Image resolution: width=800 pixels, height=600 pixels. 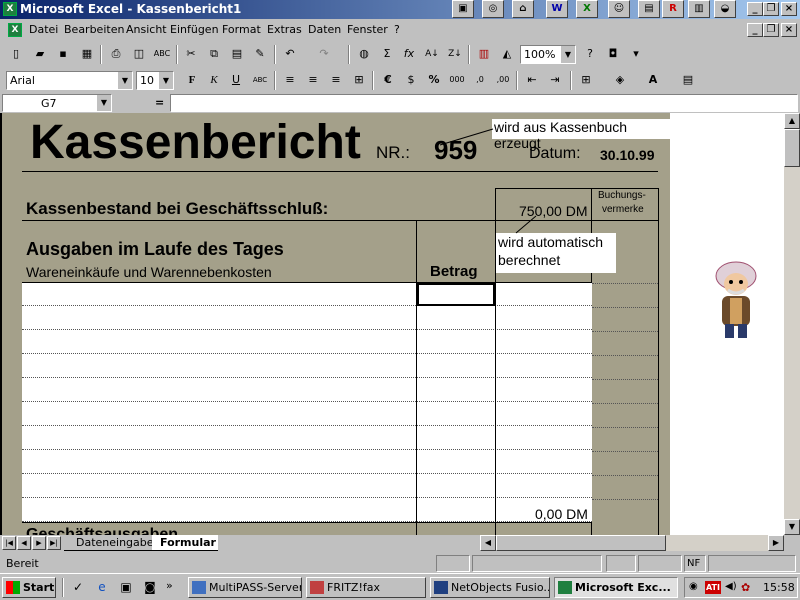 What do you see at coordinates (116, 54) in the screenshot?
I see `print-icon: ⎙` at bounding box center [116, 54].